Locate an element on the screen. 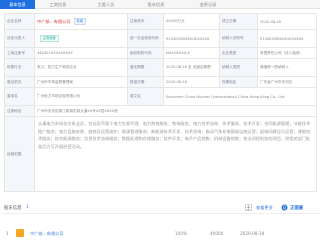  row-index: 1 is located at coordinates (7, 233).